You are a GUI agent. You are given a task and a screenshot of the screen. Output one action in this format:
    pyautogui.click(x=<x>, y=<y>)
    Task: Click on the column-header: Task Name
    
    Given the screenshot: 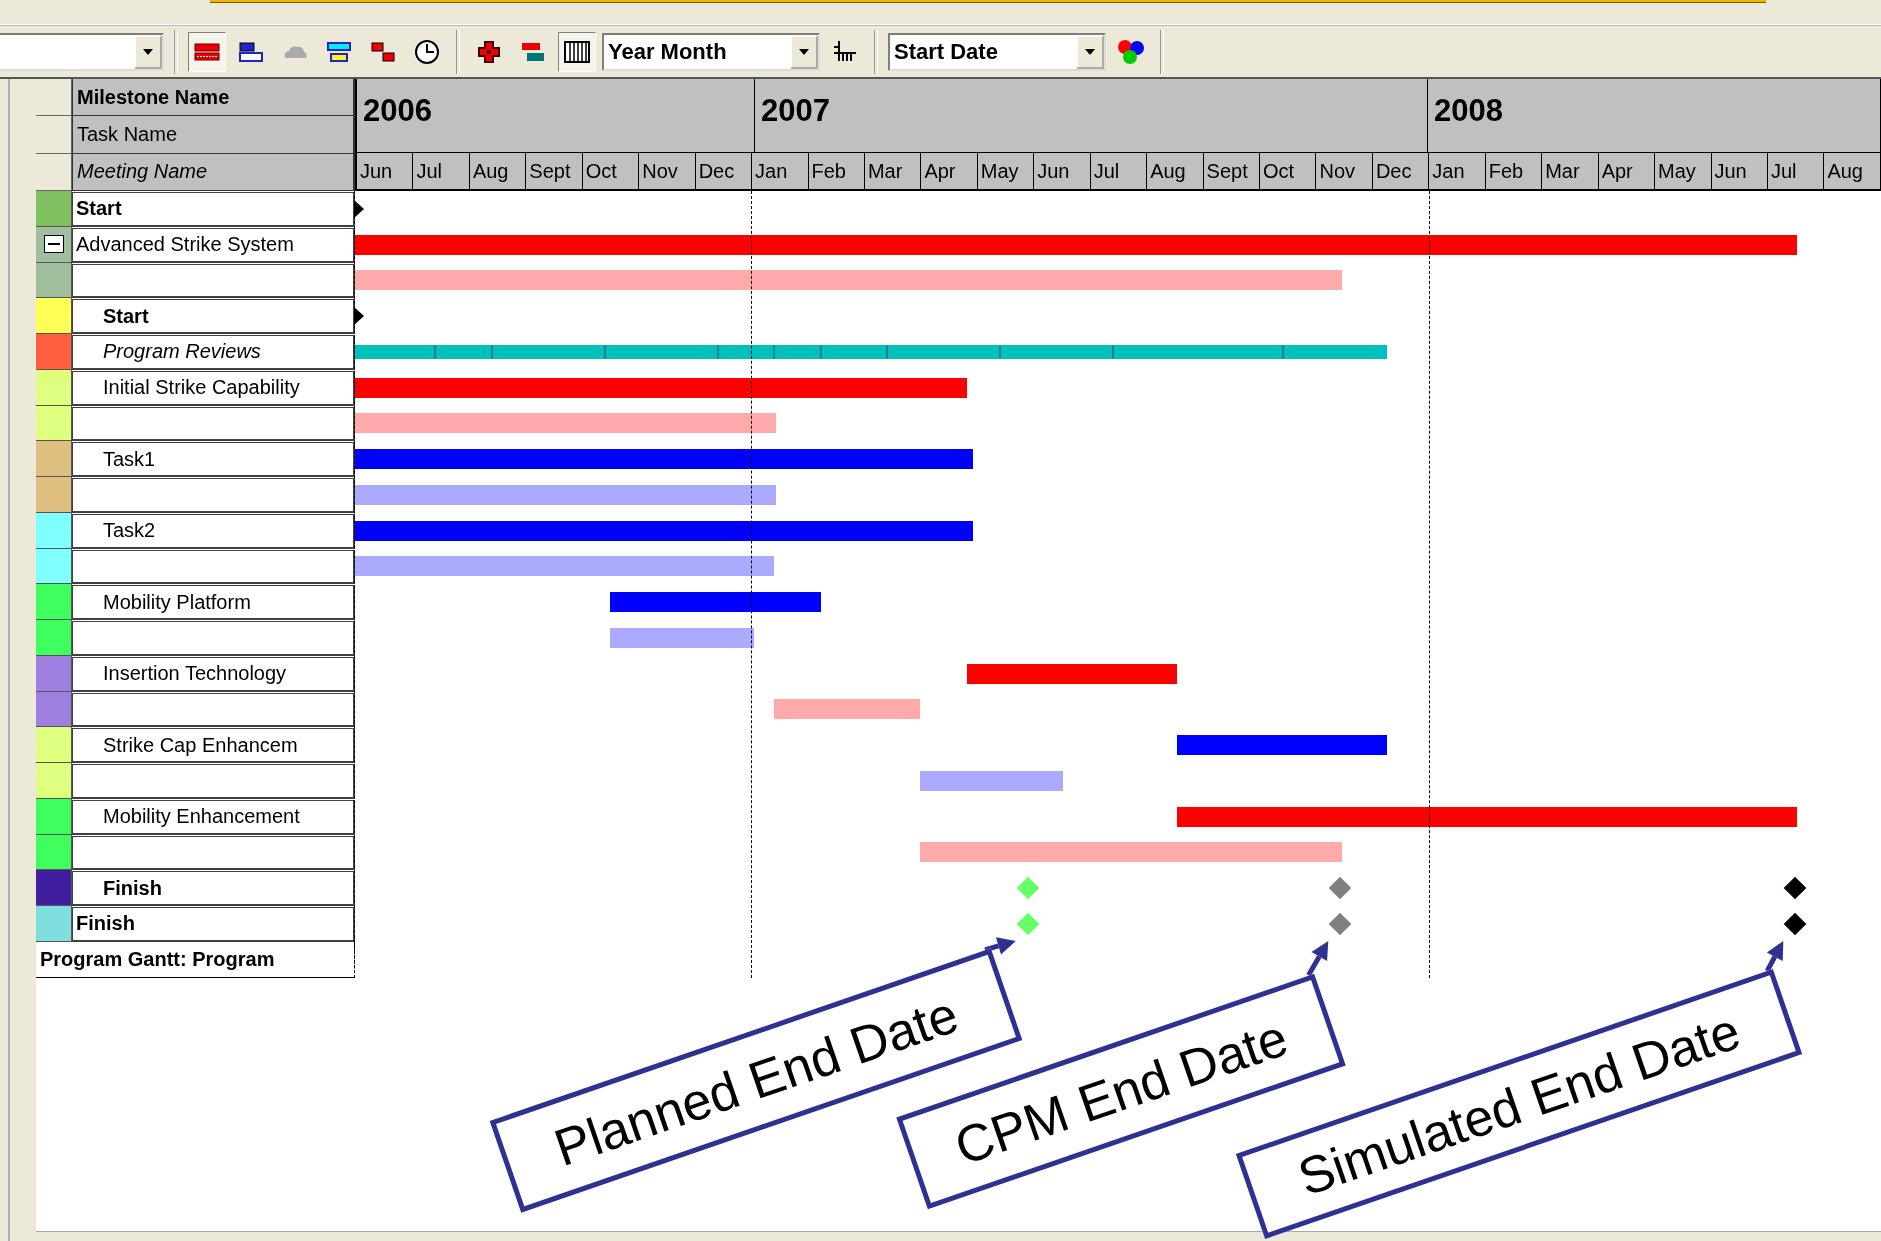 What is the action you would take?
    pyautogui.click(x=213, y=135)
    